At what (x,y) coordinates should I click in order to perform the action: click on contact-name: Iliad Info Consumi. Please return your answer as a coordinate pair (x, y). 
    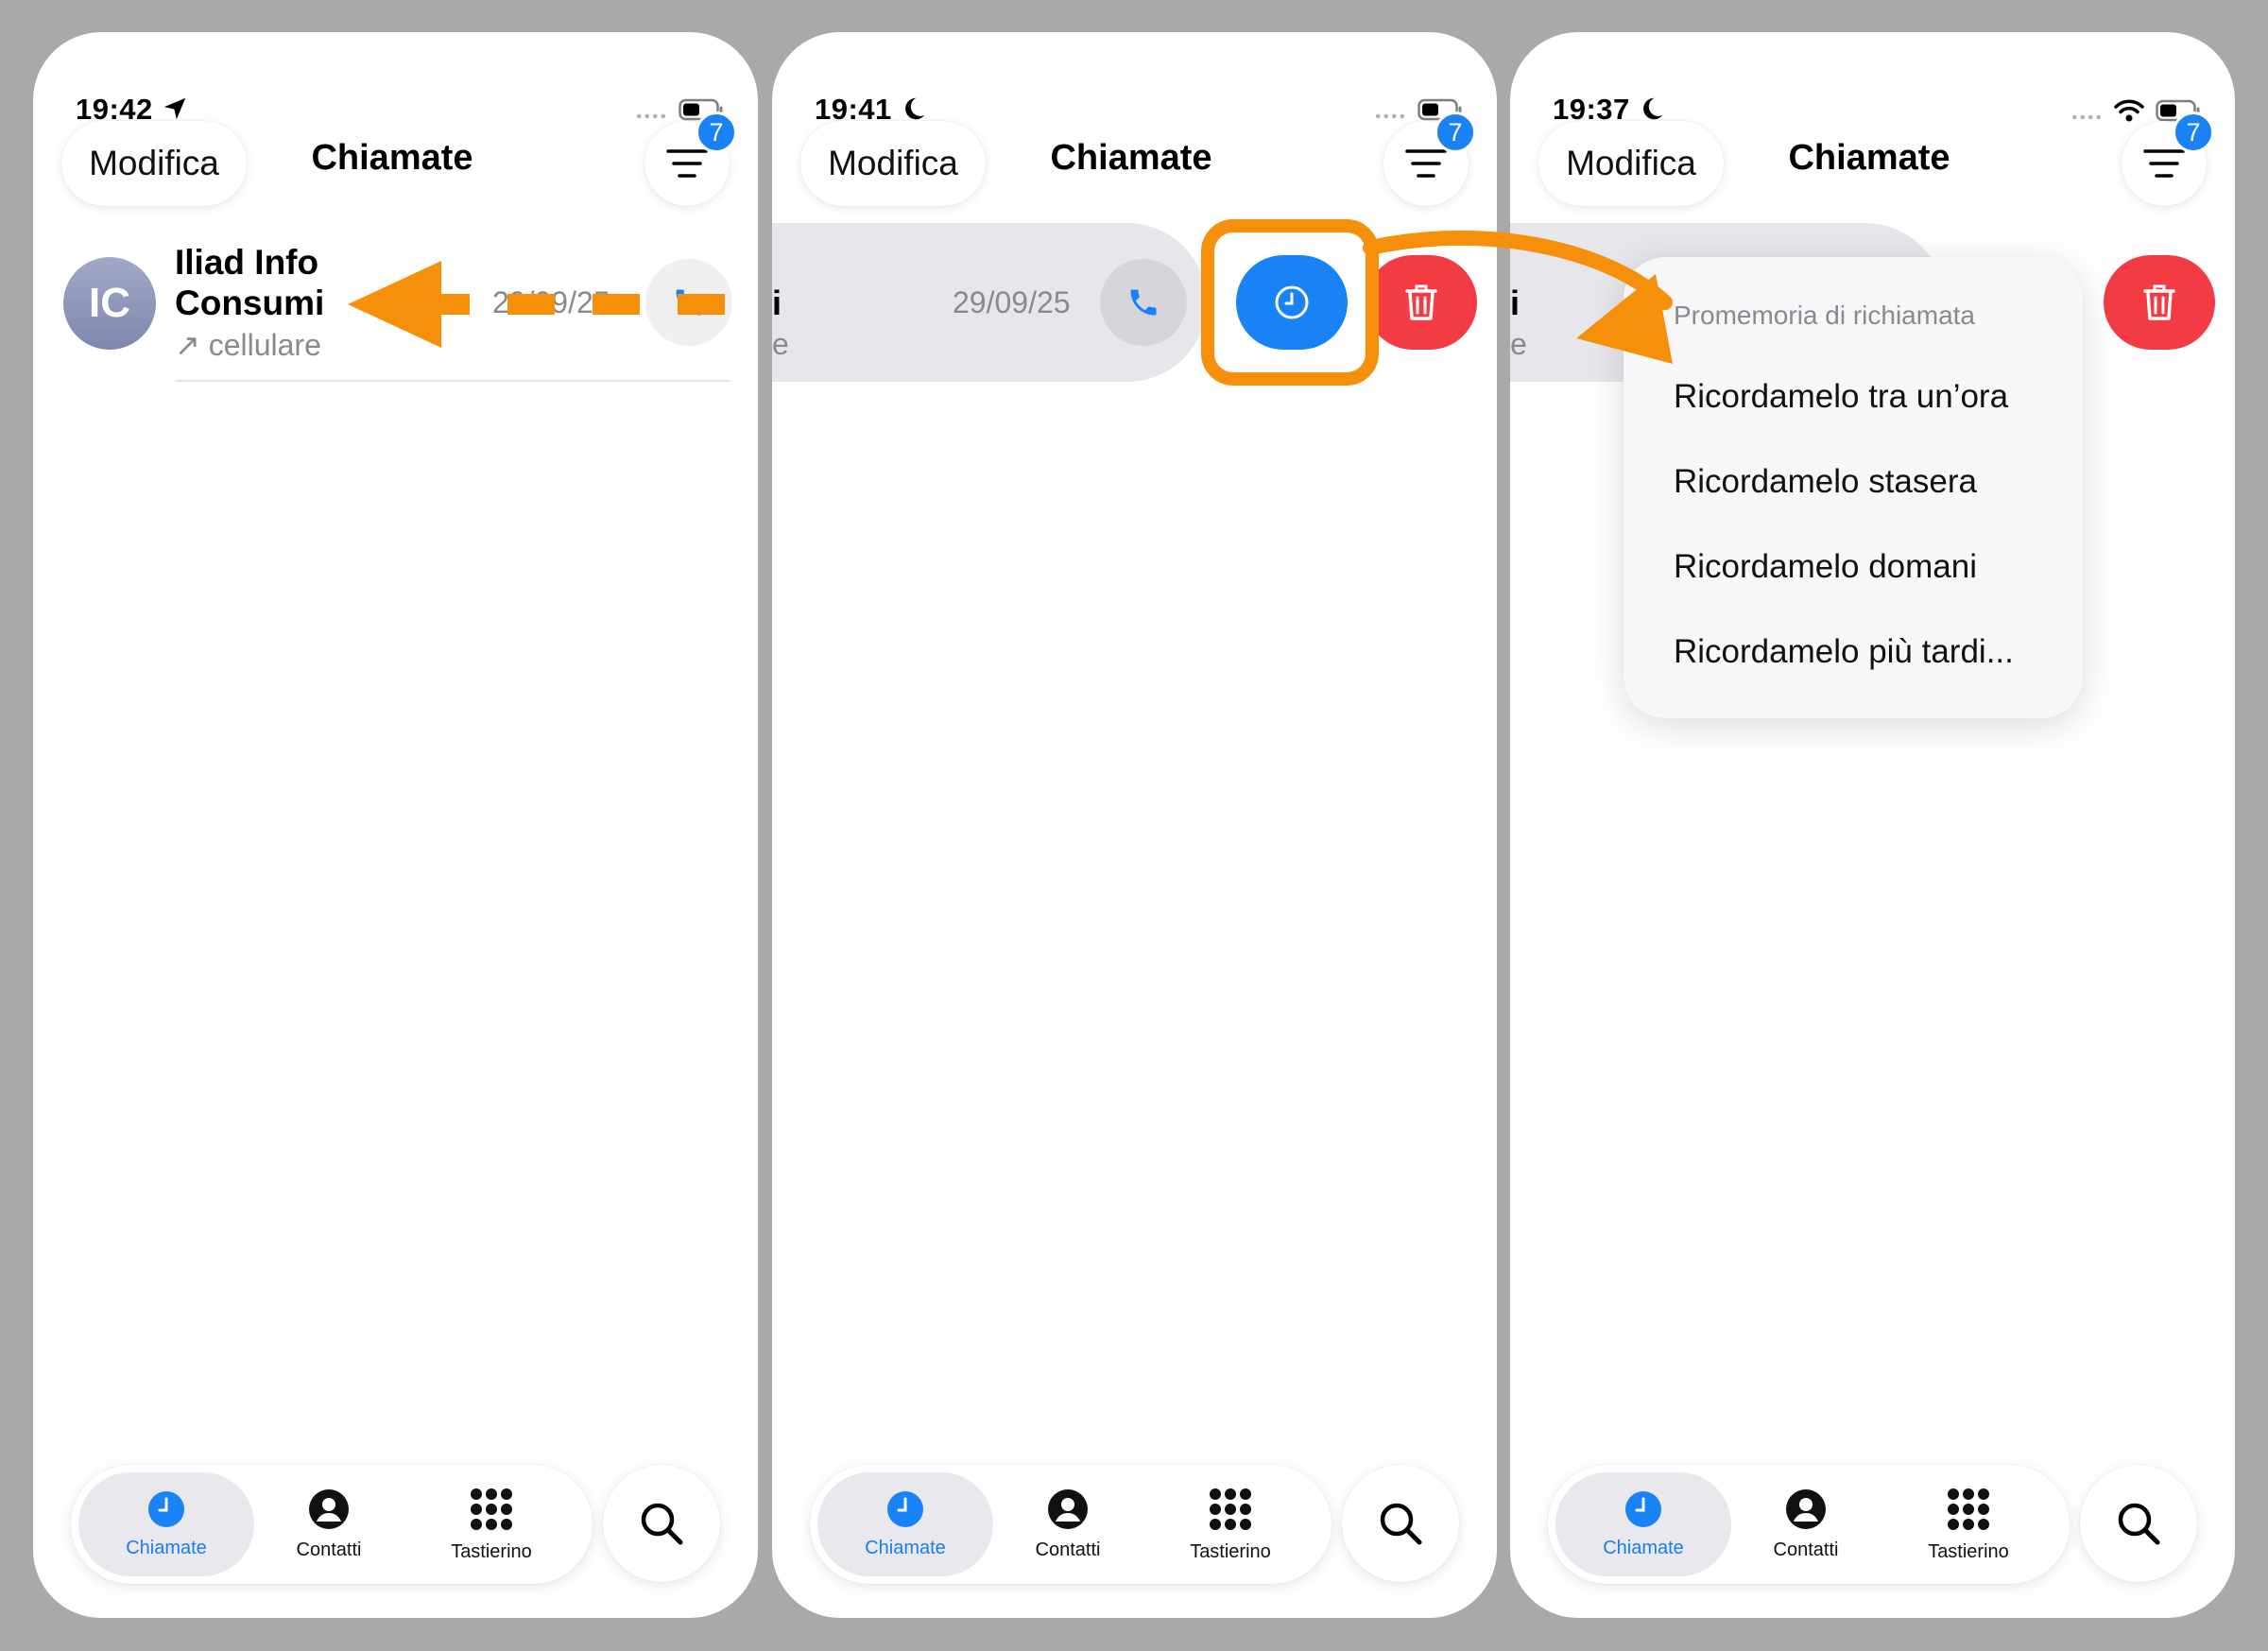
    Looking at the image, I should click on (279, 282).